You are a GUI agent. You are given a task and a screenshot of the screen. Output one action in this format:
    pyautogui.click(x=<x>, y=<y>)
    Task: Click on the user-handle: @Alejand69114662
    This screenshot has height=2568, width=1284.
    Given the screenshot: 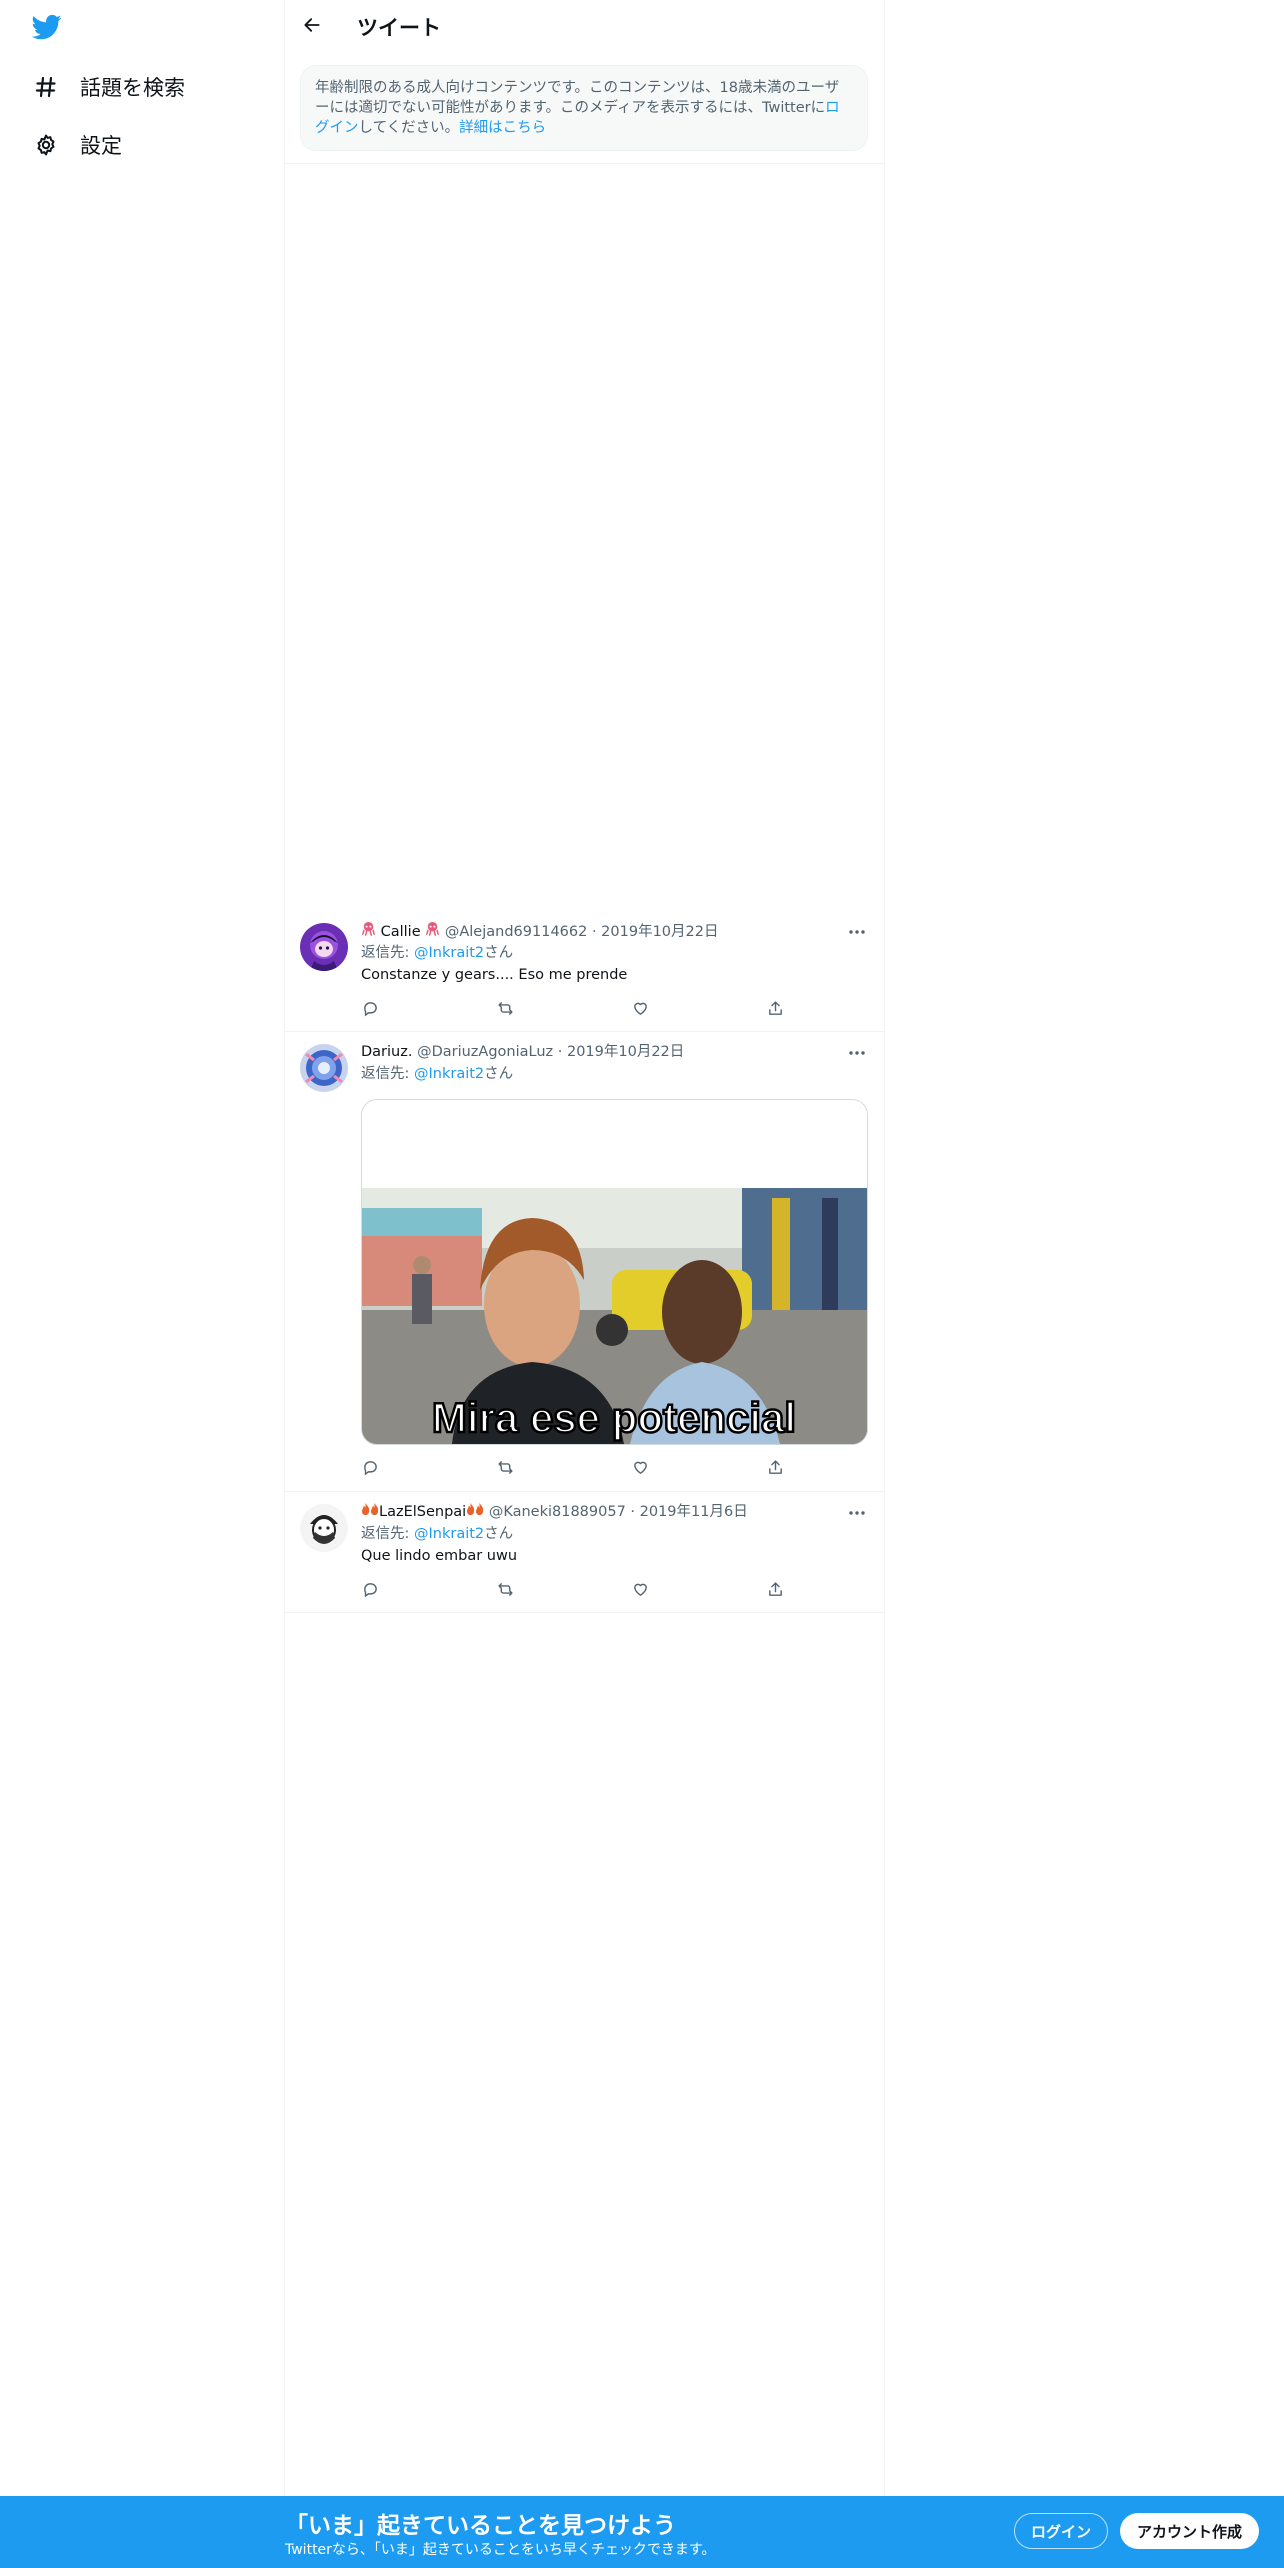 What is the action you would take?
    pyautogui.click(x=516, y=932)
    